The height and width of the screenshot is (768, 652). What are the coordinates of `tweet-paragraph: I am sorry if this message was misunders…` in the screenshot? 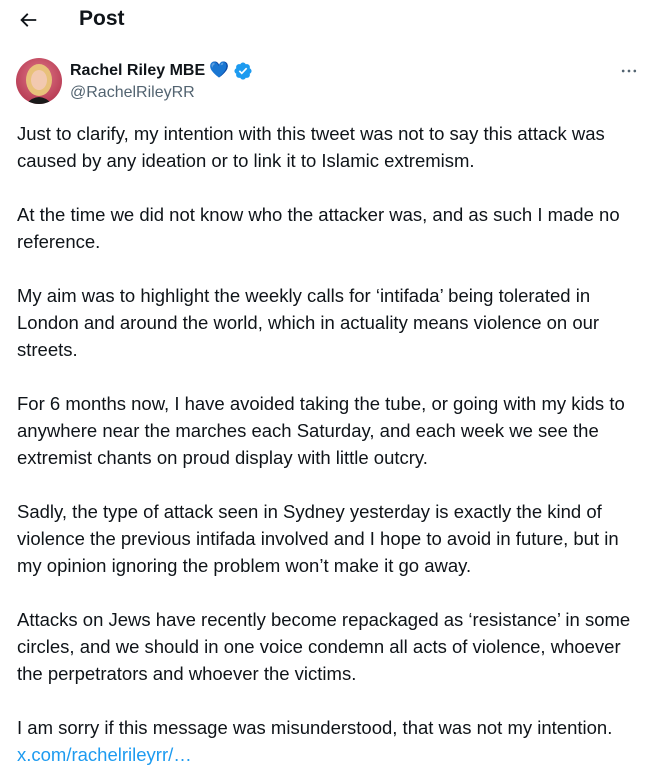 It's located at (315, 727).